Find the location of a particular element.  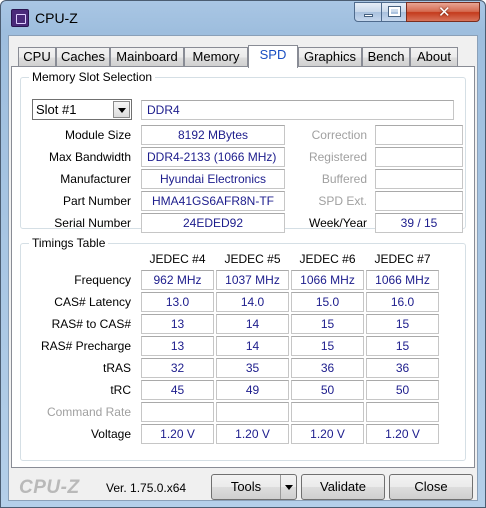

timings-cell: 35 is located at coordinates (252, 368).